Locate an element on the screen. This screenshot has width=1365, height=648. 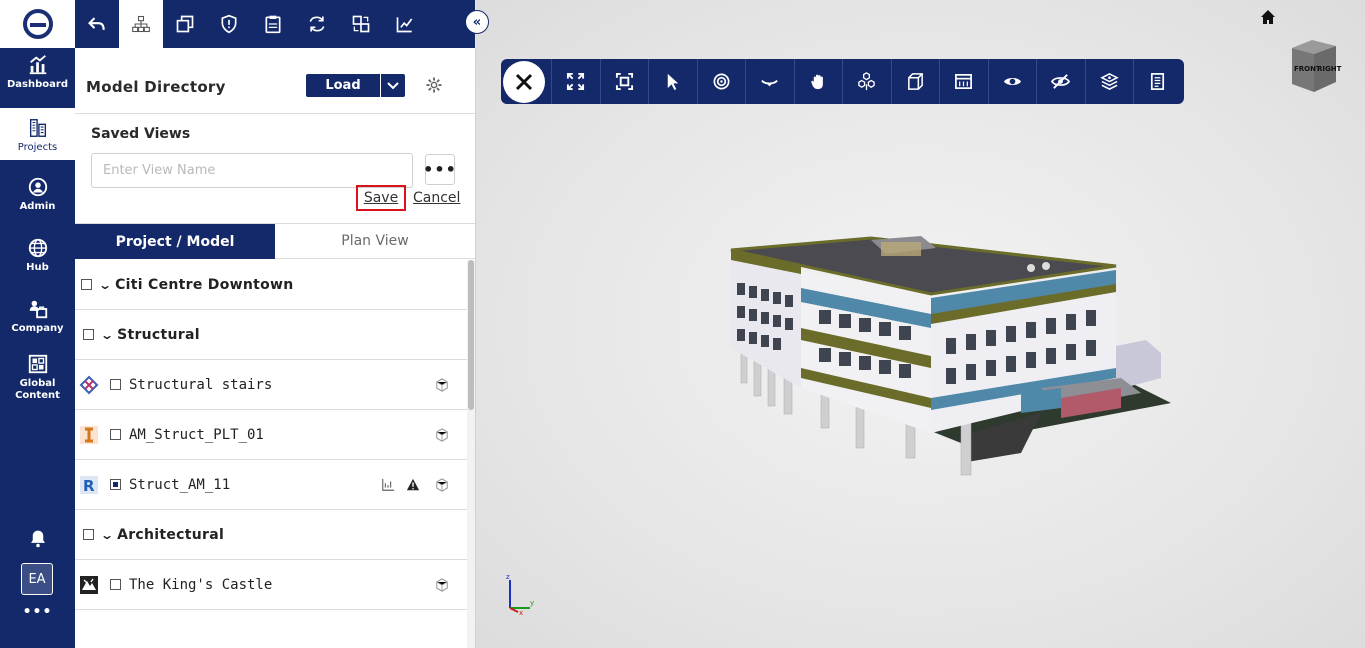
tree-row-model: R Struct_AM_11 is located at coordinates (271, 485).